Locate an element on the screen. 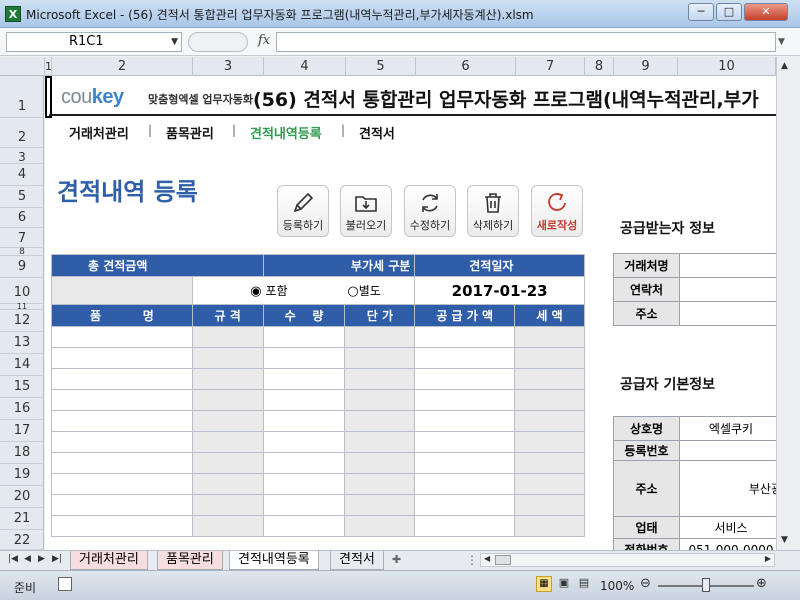  tab-item-management: 품목관리 is located at coordinates (190, 560).